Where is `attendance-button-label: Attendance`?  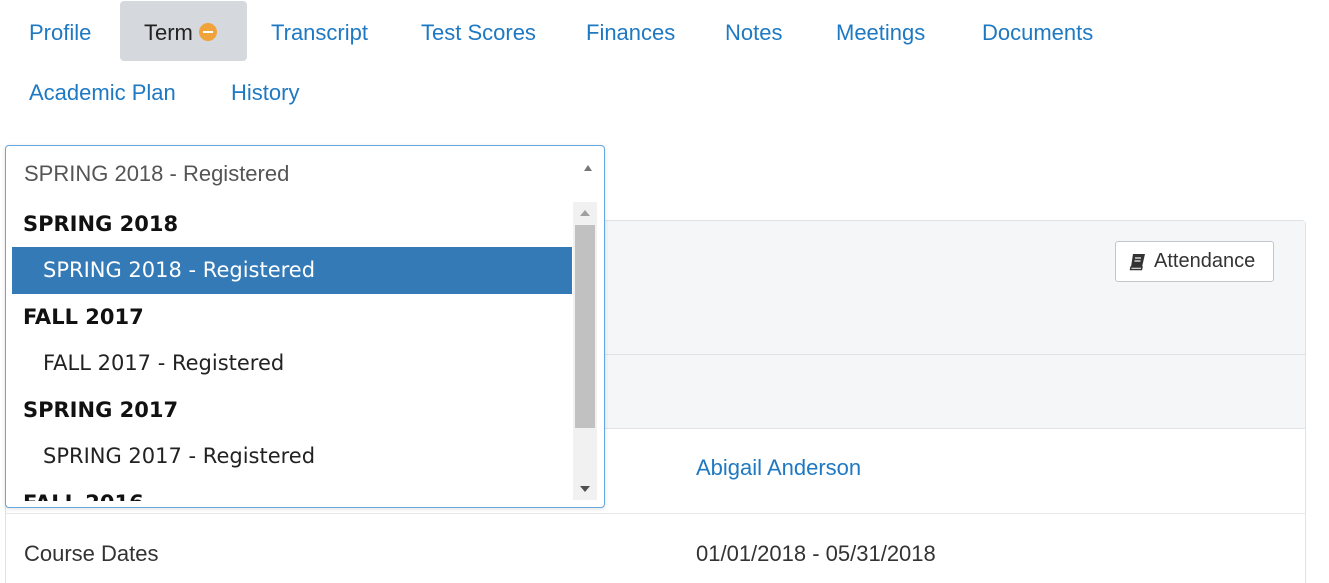 attendance-button-label: Attendance is located at coordinates (1205, 261).